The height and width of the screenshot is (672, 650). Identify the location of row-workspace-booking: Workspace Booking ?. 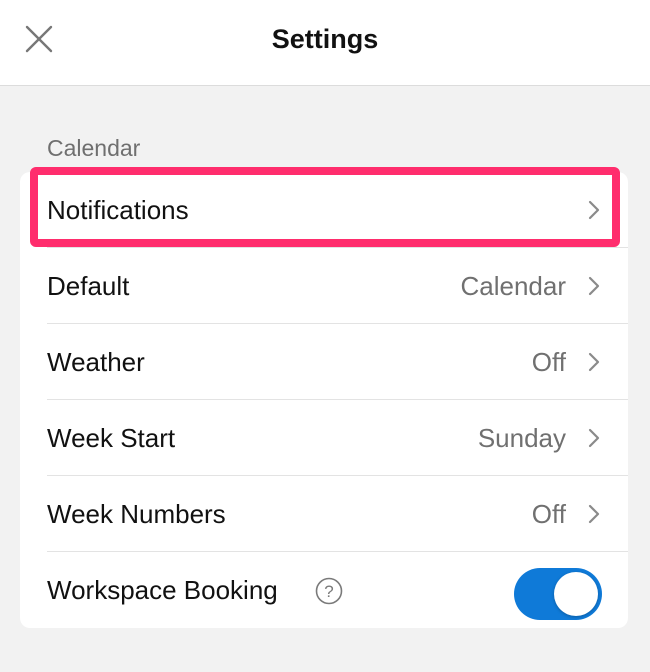
(324, 590).